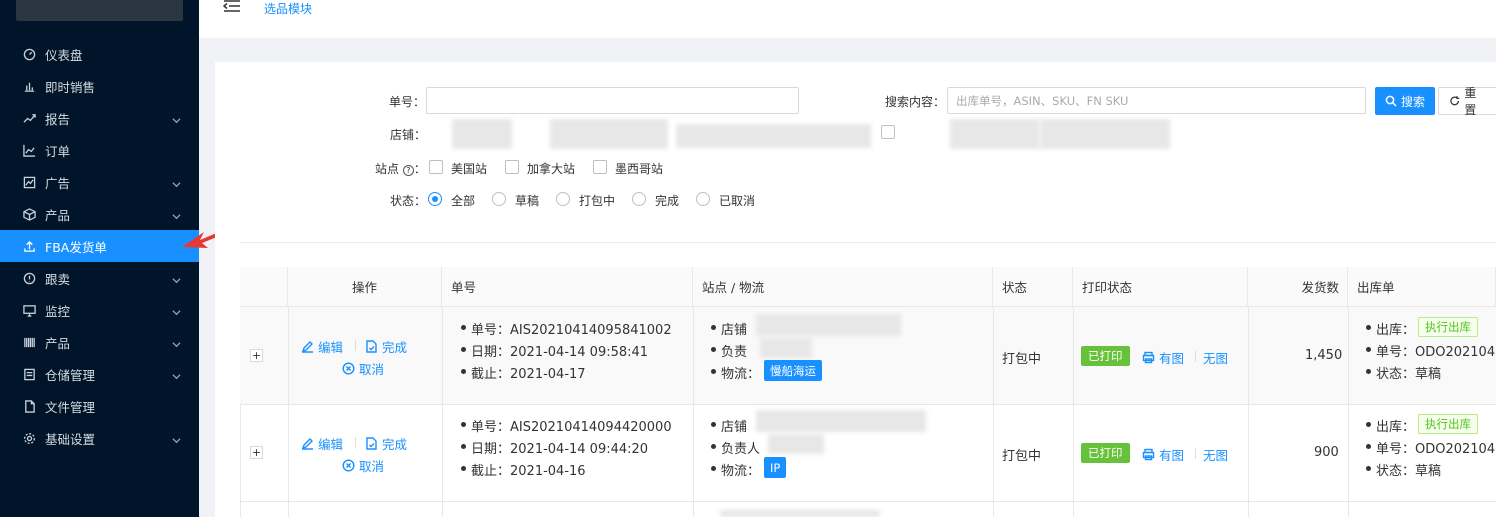 The image size is (1496, 517). Describe the element at coordinates (469, 169) in the screenshot. I see `site-label-us: 美国站` at that location.